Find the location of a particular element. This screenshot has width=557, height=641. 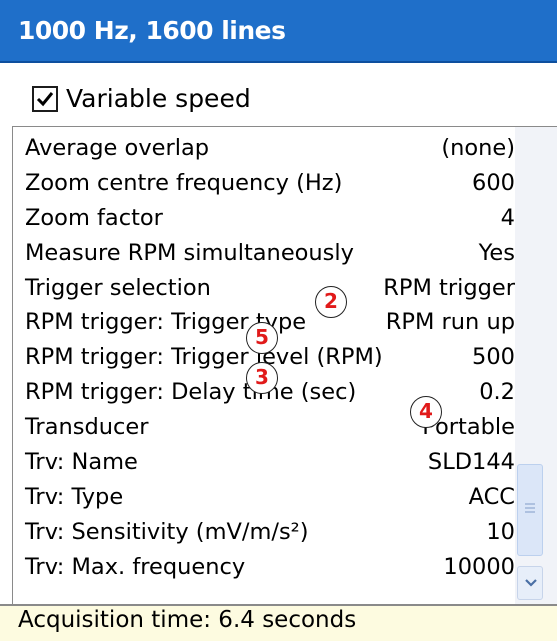

param-value: 10 is located at coordinates (500, 531).